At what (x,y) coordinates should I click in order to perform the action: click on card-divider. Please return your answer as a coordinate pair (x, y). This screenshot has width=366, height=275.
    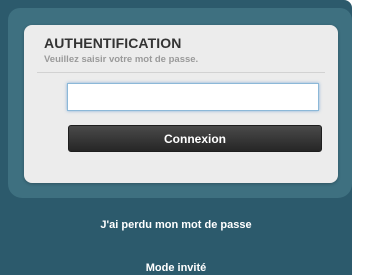
    Looking at the image, I should click on (181, 72).